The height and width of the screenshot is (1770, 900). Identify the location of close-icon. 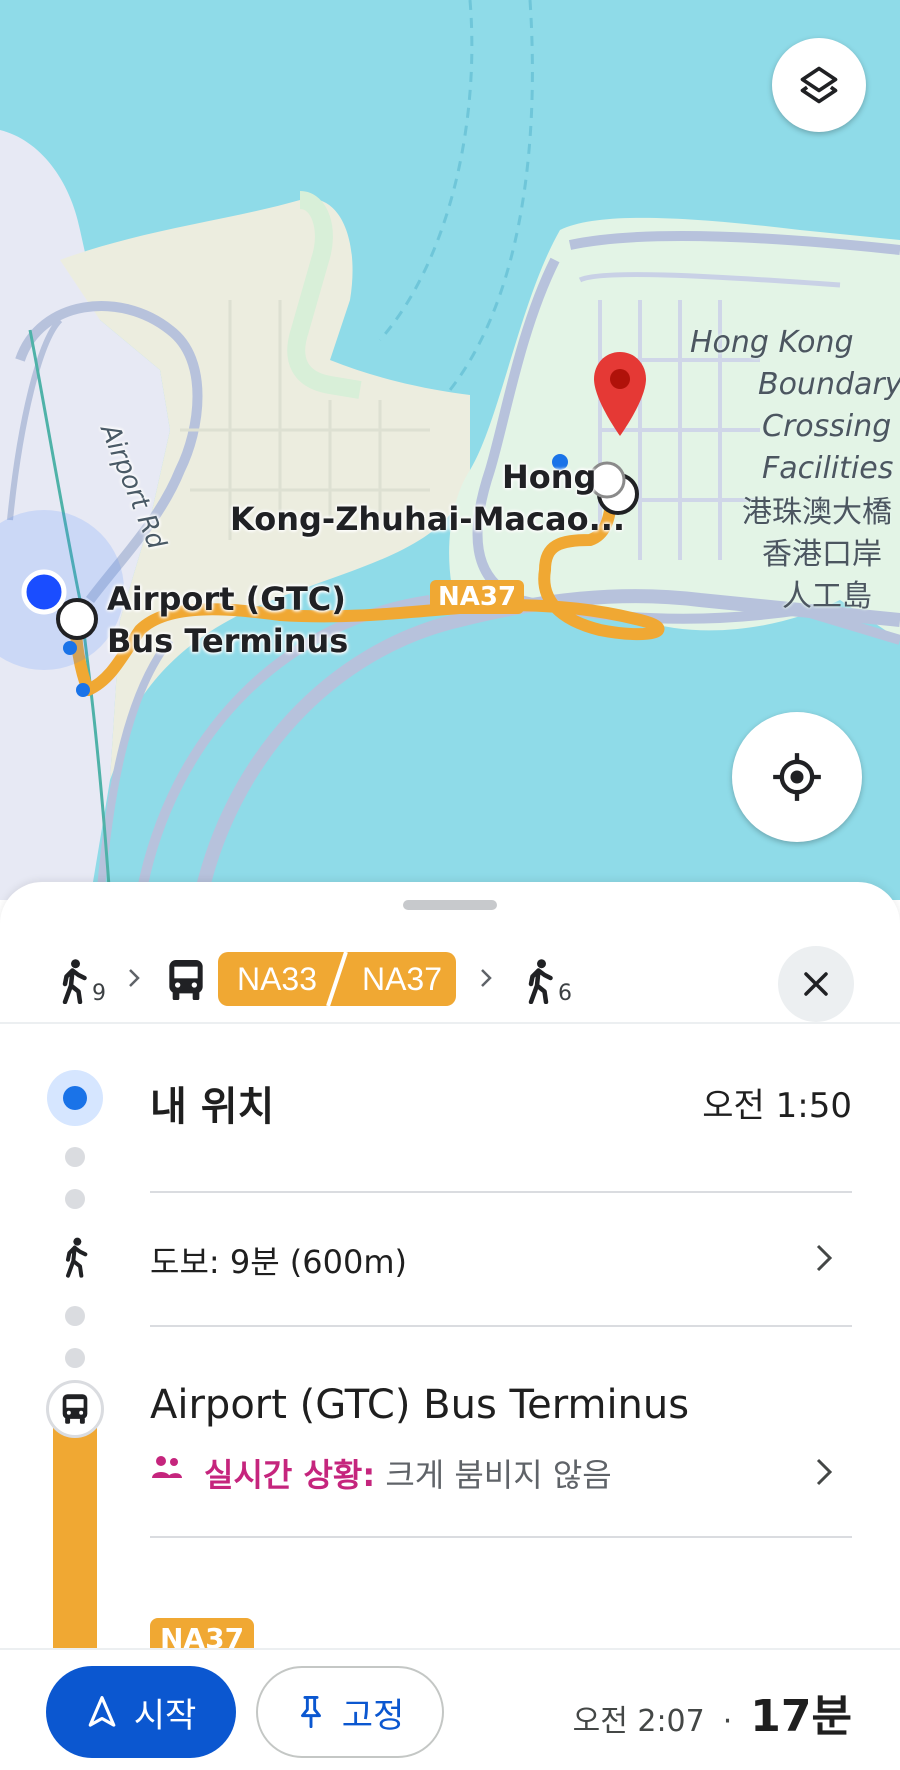
(816, 984).